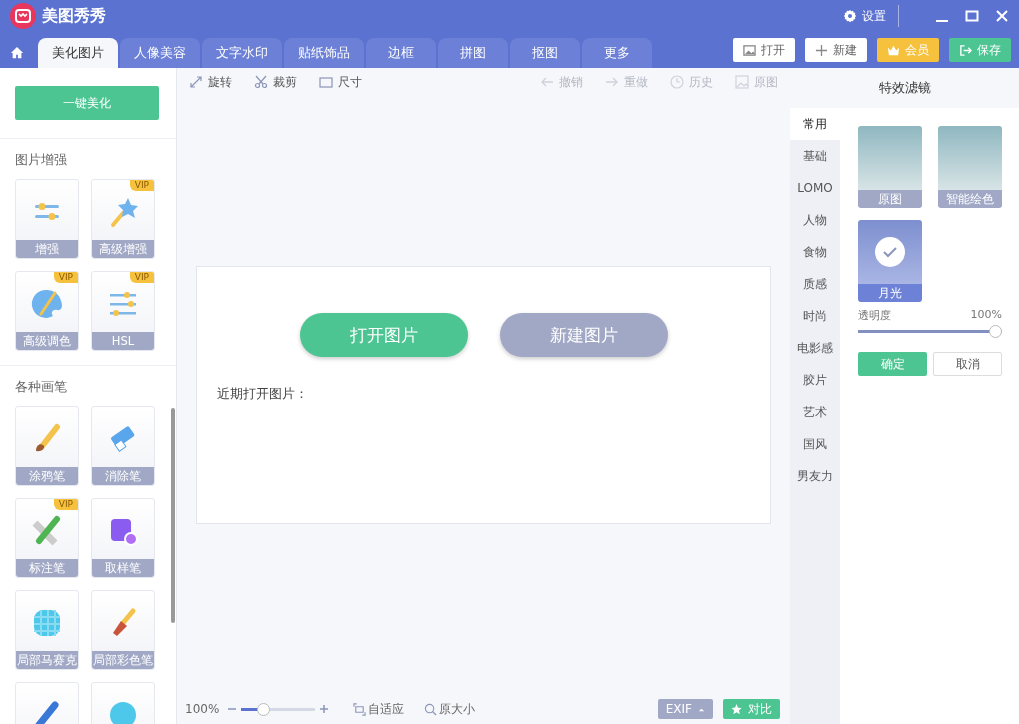 The width and height of the screenshot is (1019, 724). What do you see at coordinates (815, 284) in the screenshot?
I see `filter-category: 质感` at bounding box center [815, 284].